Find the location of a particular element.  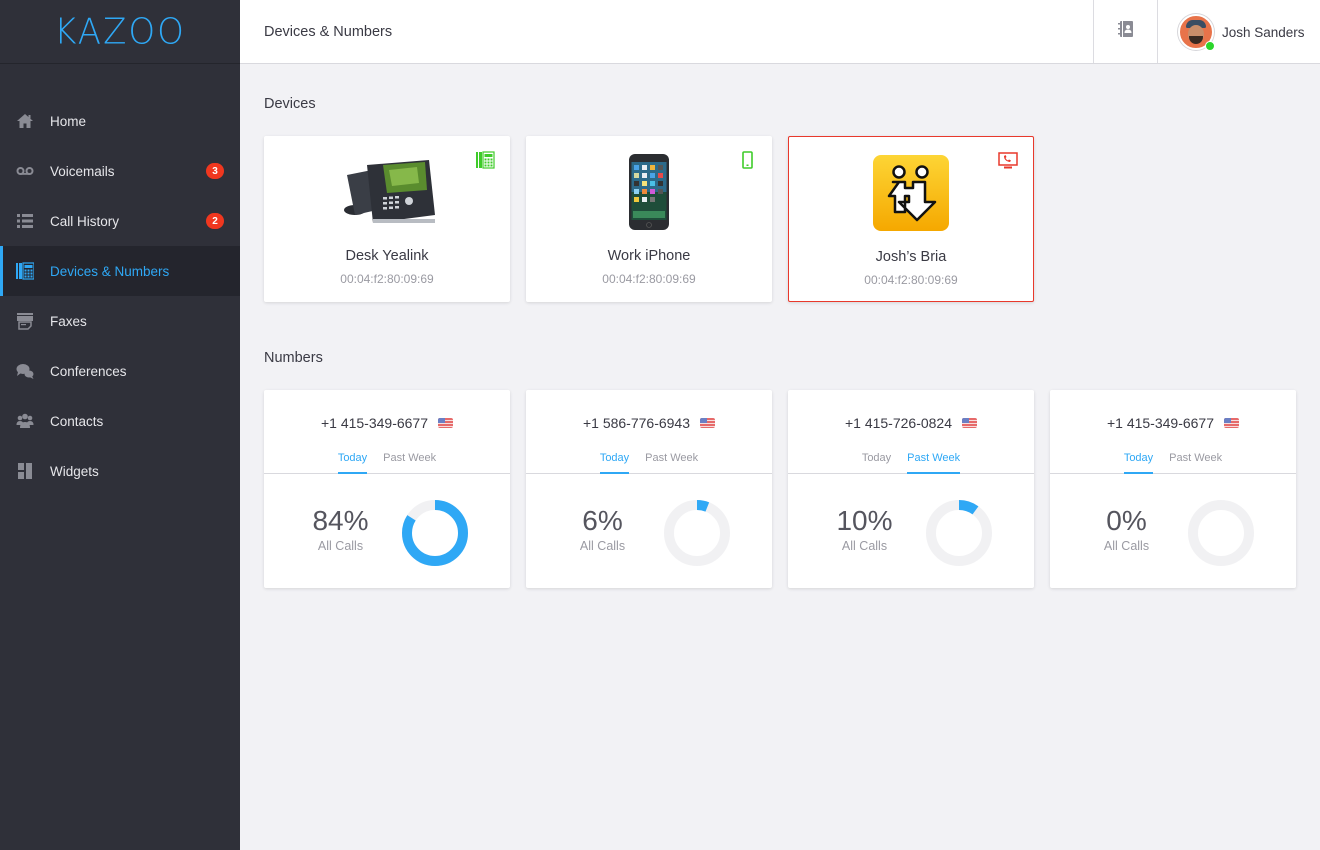

address-book-button is located at coordinates (1125, 31).